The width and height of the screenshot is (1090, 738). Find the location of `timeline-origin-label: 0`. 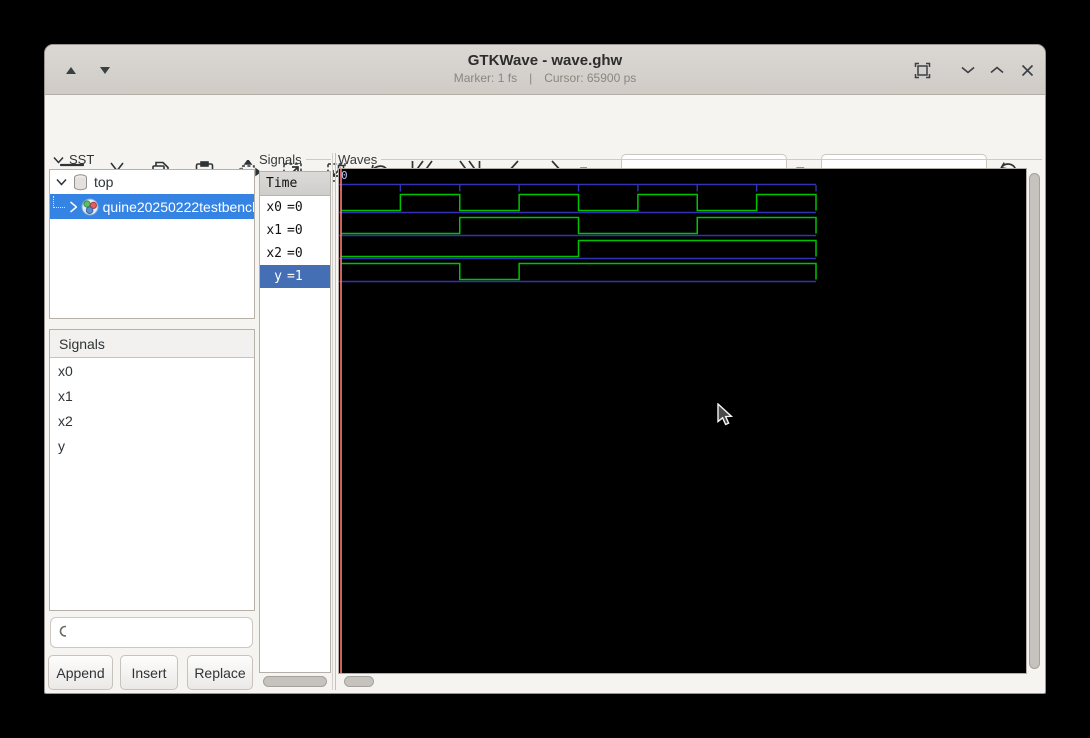

timeline-origin-label: 0 is located at coordinates (344, 175).